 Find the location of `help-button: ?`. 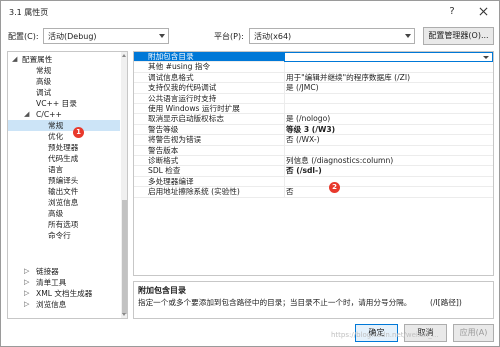

help-button: ? is located at coordinates (452, 12).